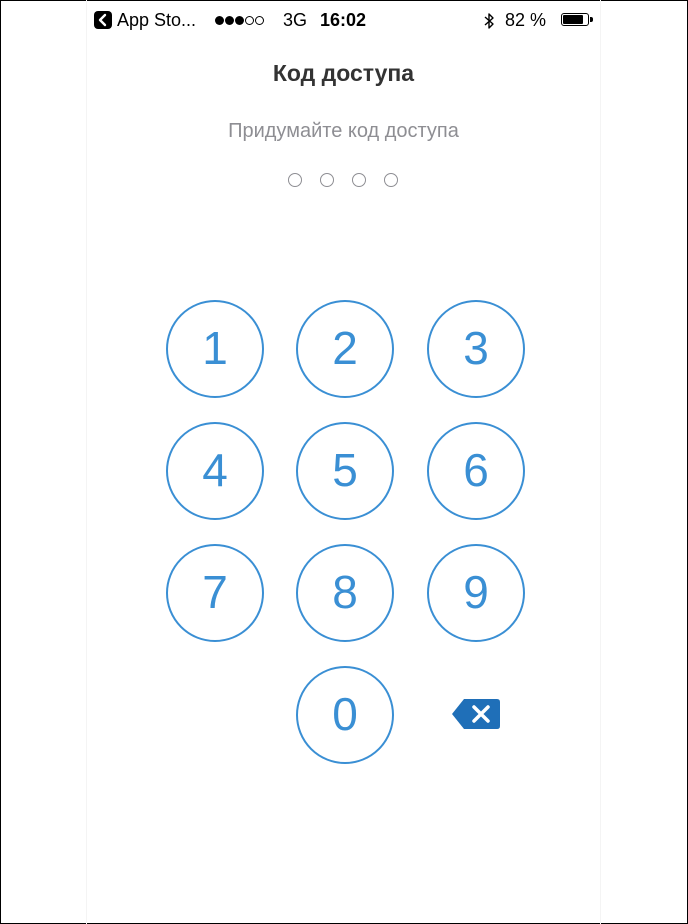 This screenshot has width=688, height=924. I want to click on key-9: 9, so click(476, 593).